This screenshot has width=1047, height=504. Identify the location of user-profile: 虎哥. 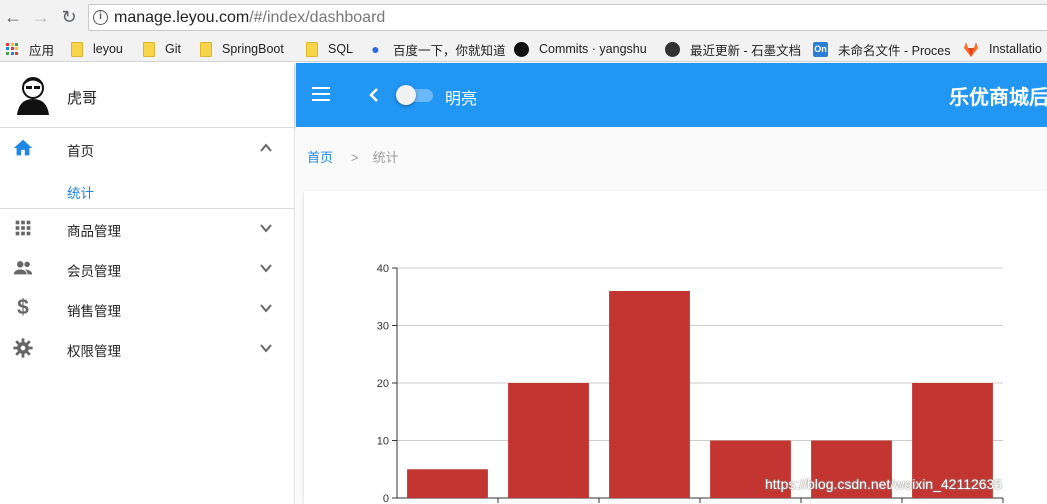
(147, 95).